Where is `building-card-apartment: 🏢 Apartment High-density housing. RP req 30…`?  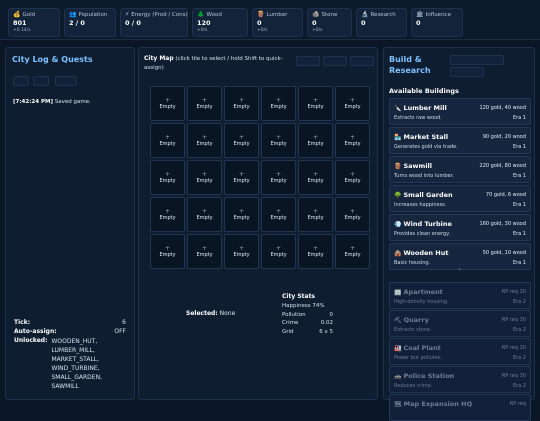
building-card-apartment: 🏢 Apartment High-density housing. RP req 30… is located at coordinates (460, 295).